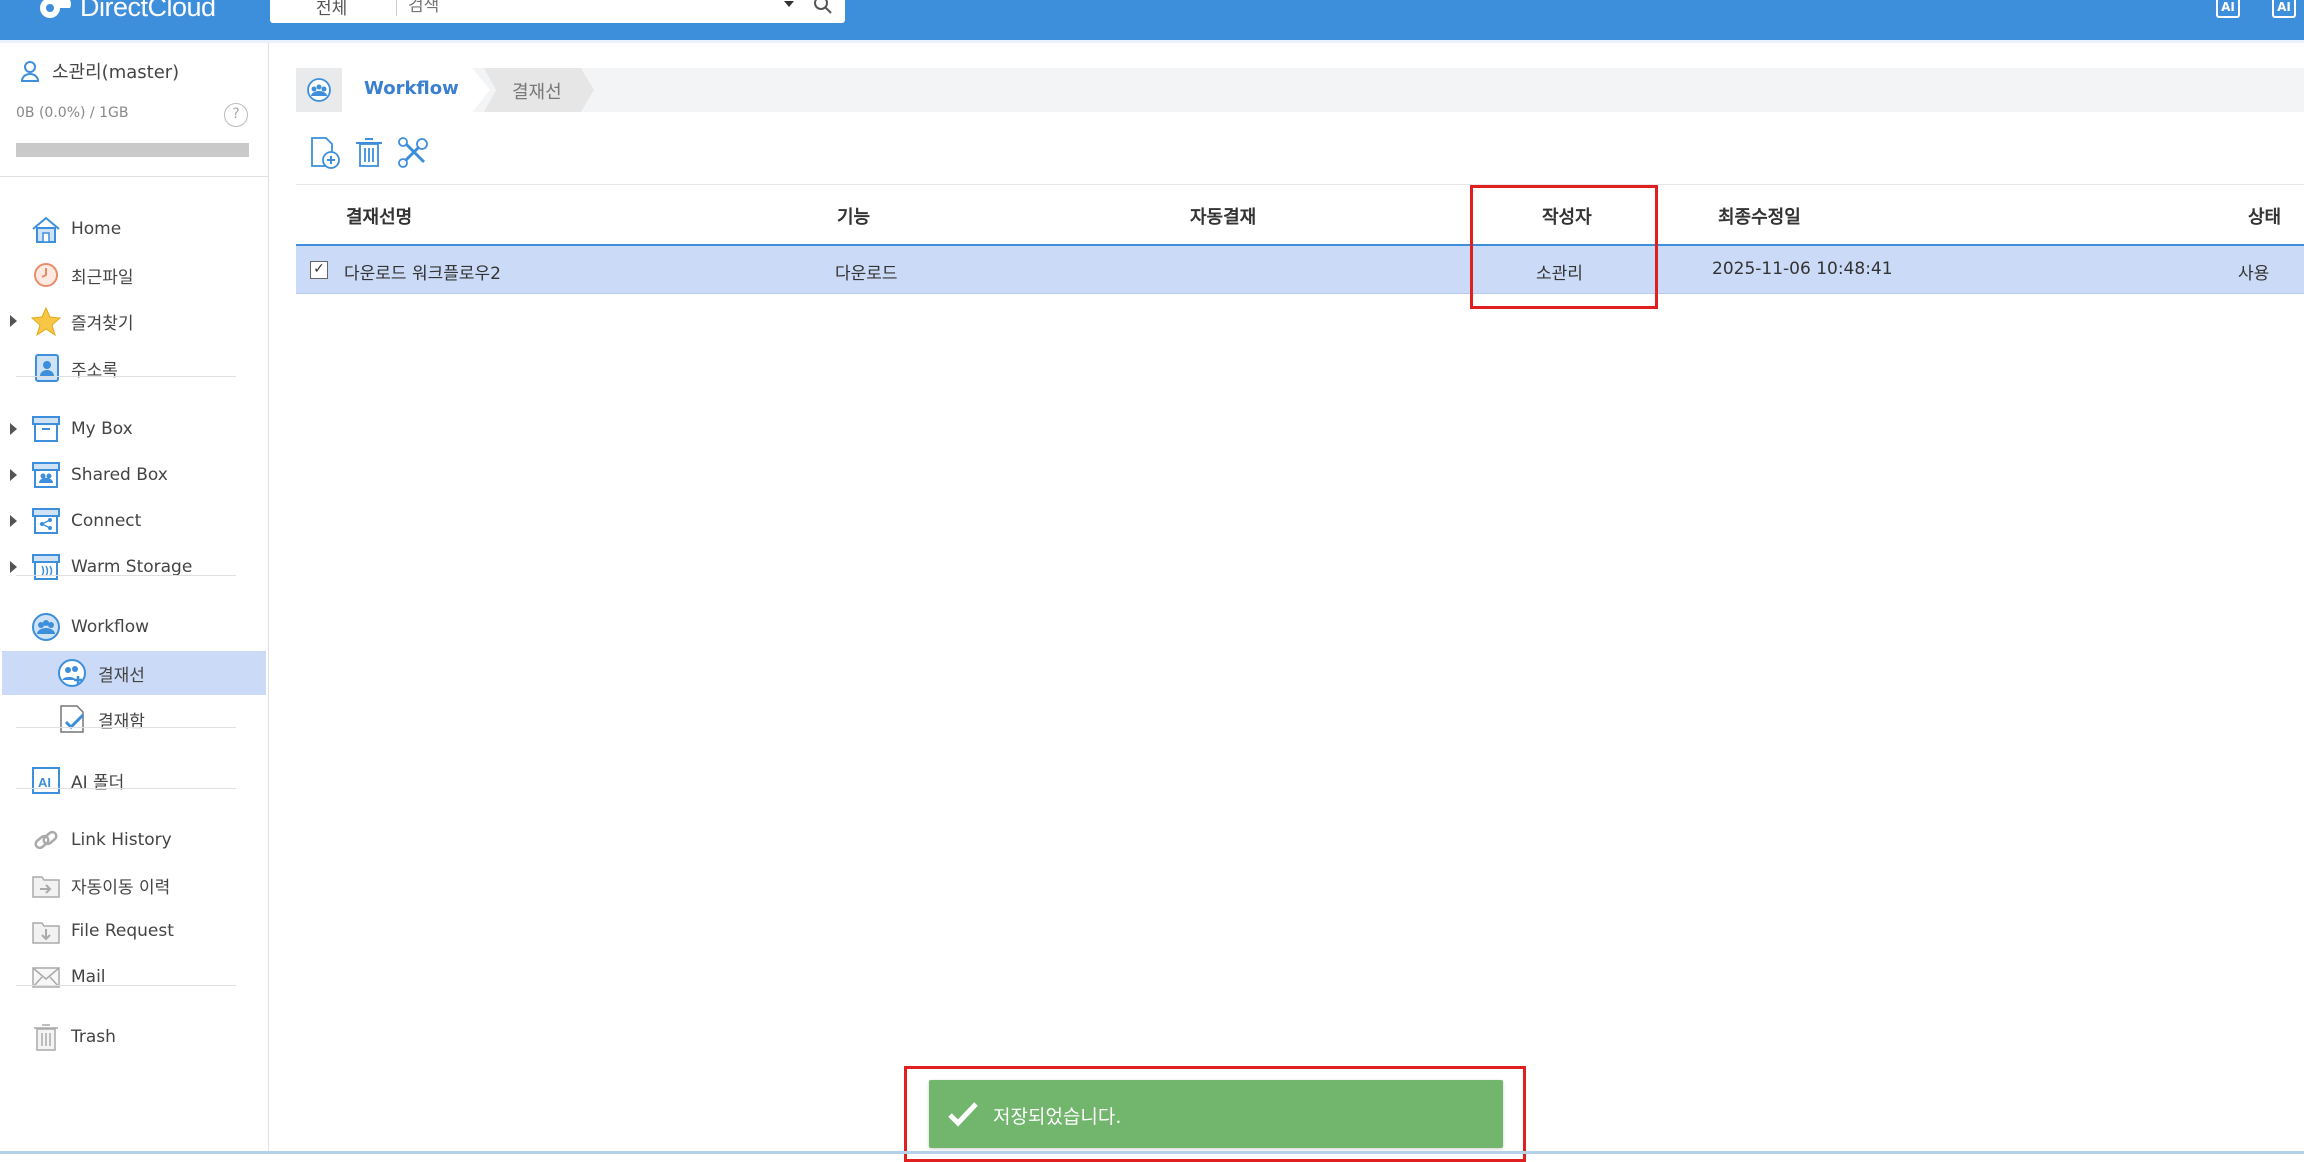 This screenshot has height=1162, width=2304. I want to click on sidebar-item-link-history: Link History, so click(132, 840).